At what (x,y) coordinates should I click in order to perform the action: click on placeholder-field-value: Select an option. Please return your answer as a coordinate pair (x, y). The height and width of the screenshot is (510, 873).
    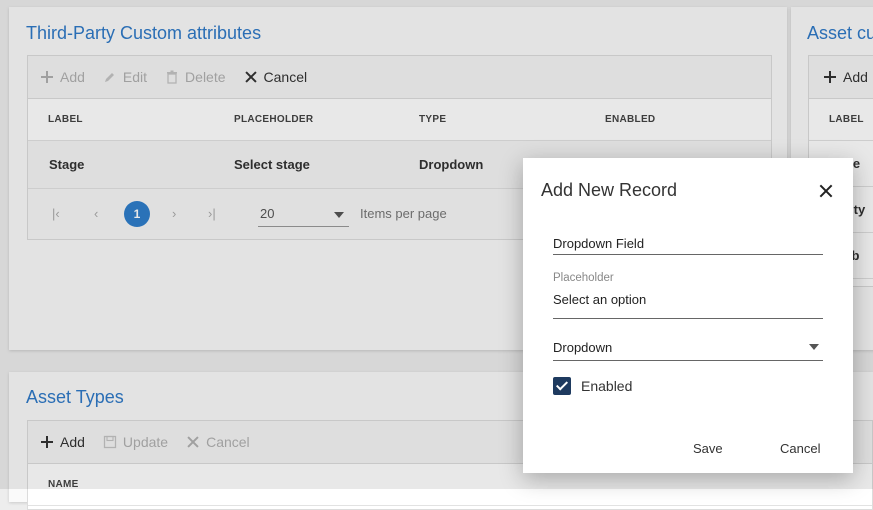
    Looking at the image, I should click on (600, 299).